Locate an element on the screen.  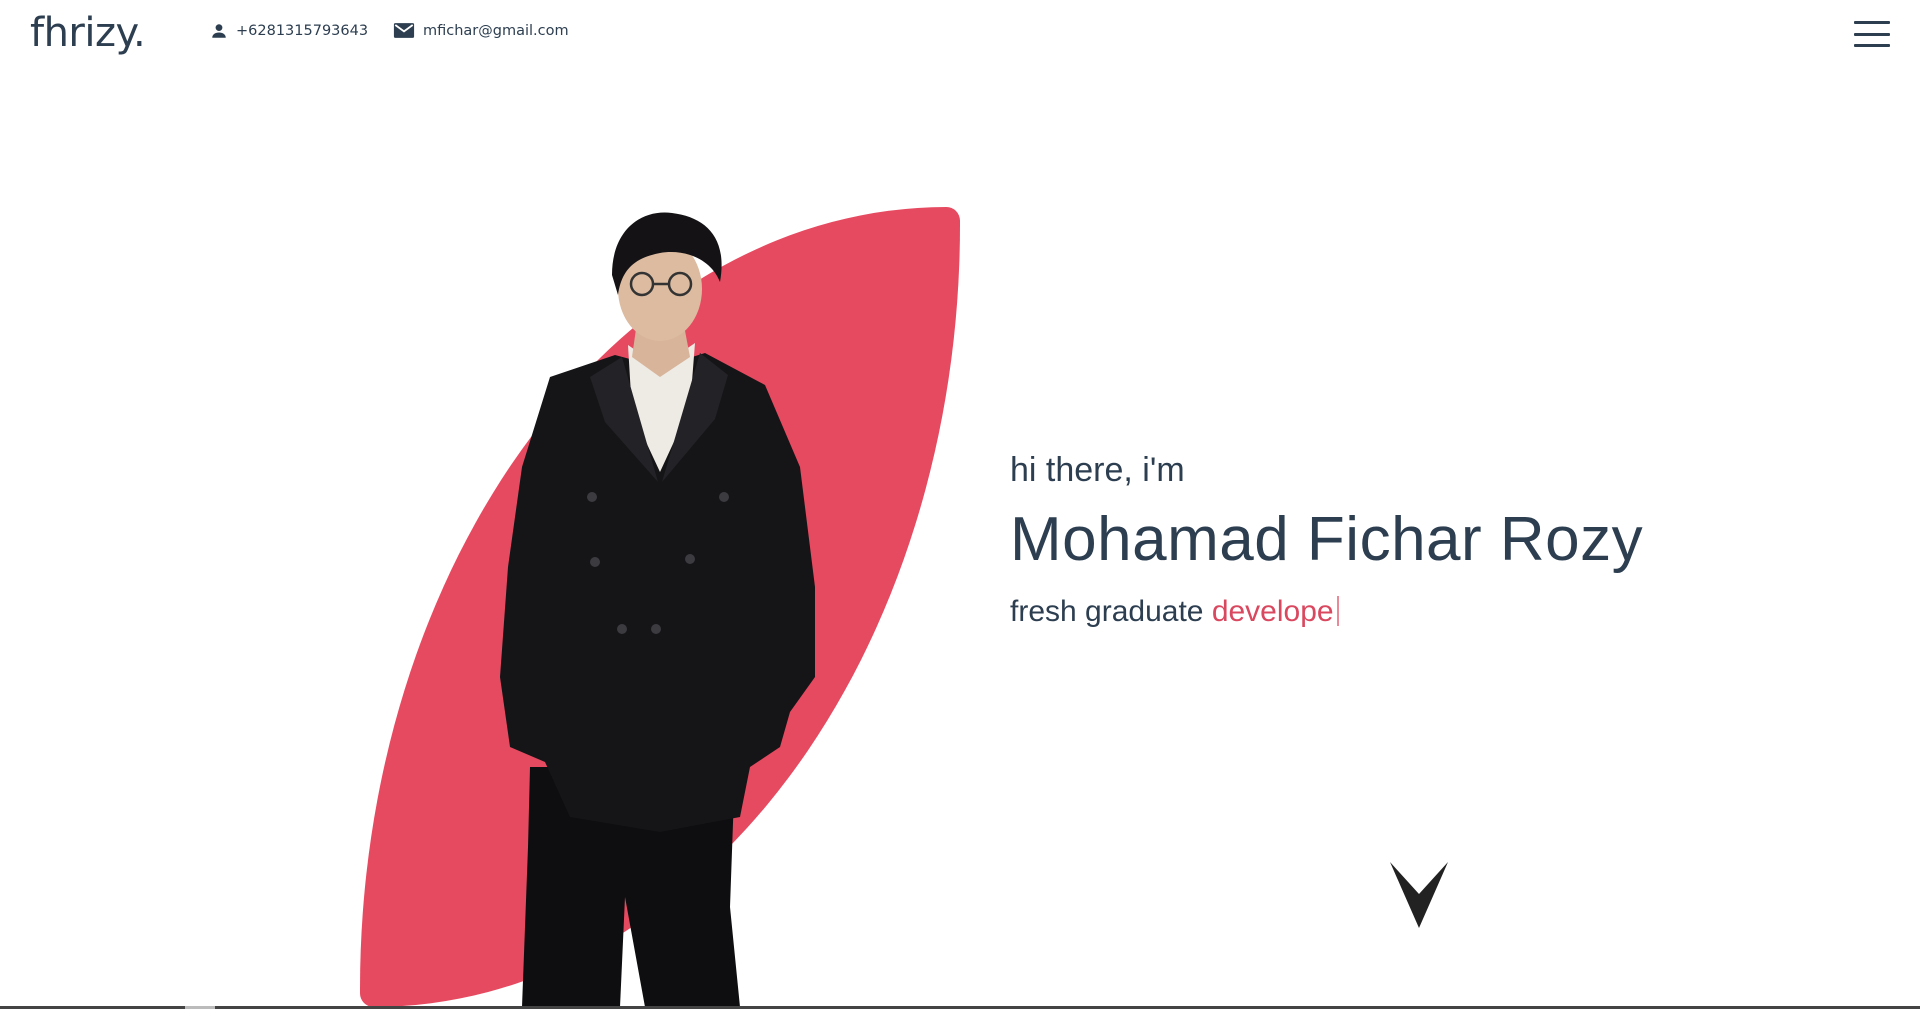
typing-cursor is located at coordinates (1337, 611).